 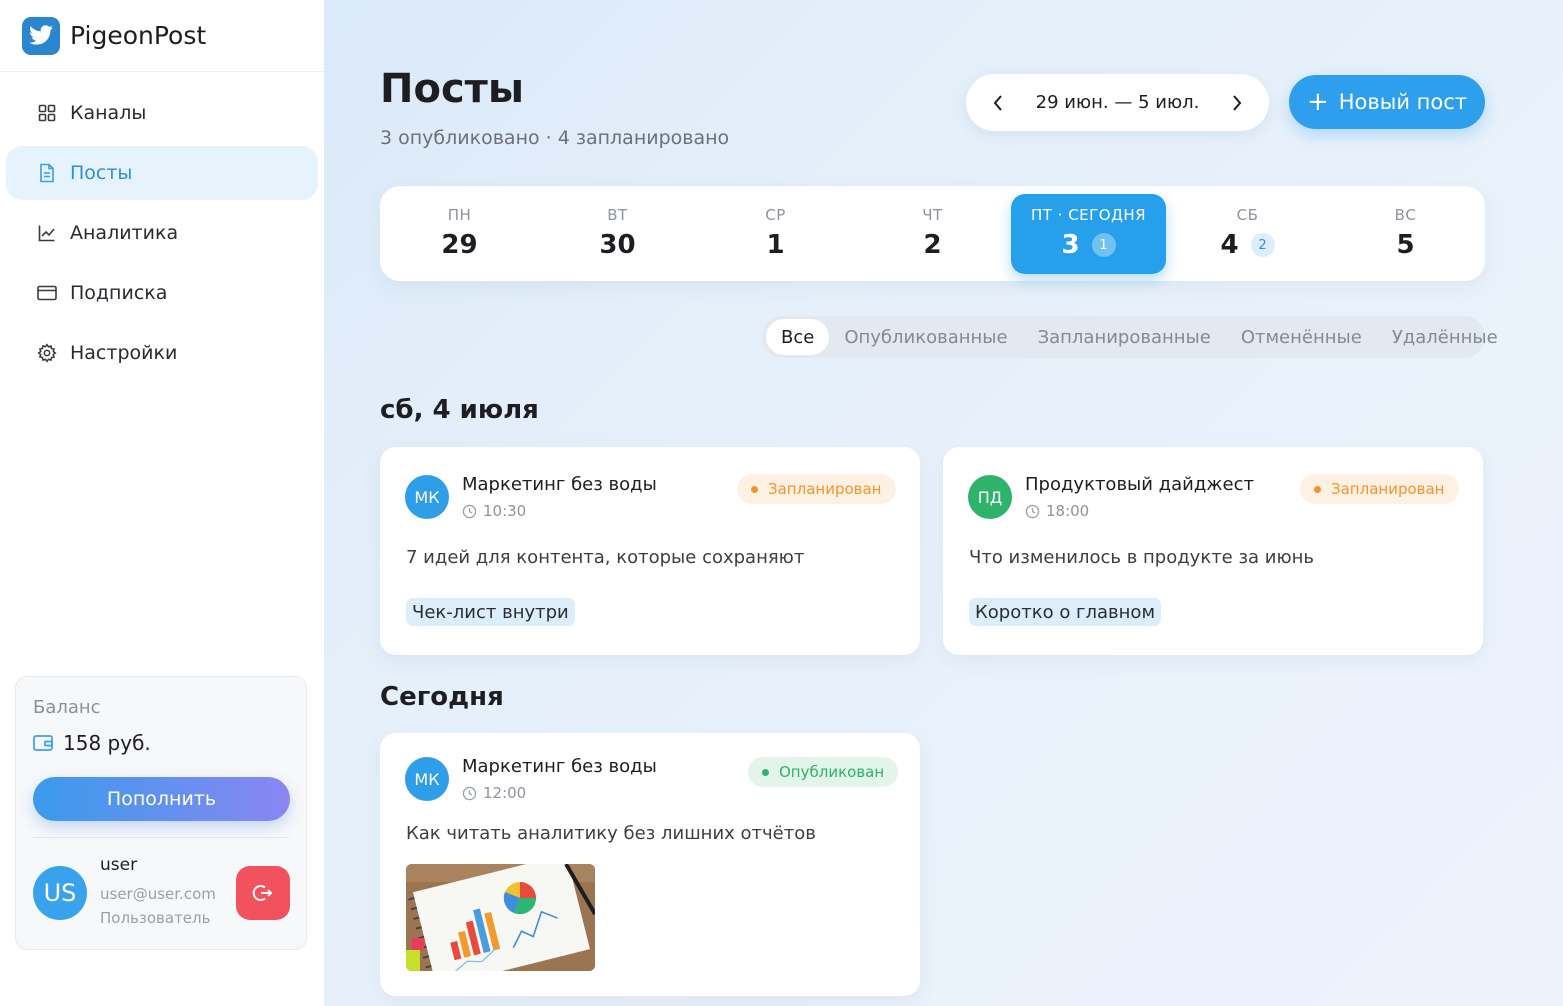 I want to click on chevron-left-icon, so click(x=998, y=103).